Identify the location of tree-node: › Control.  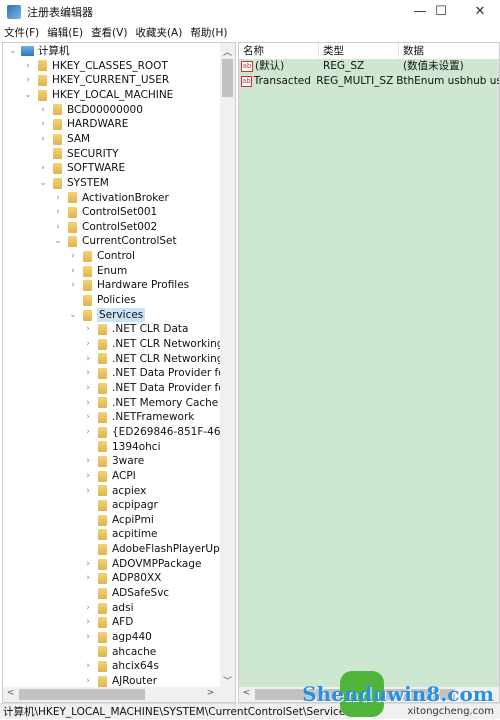
(101, 256).